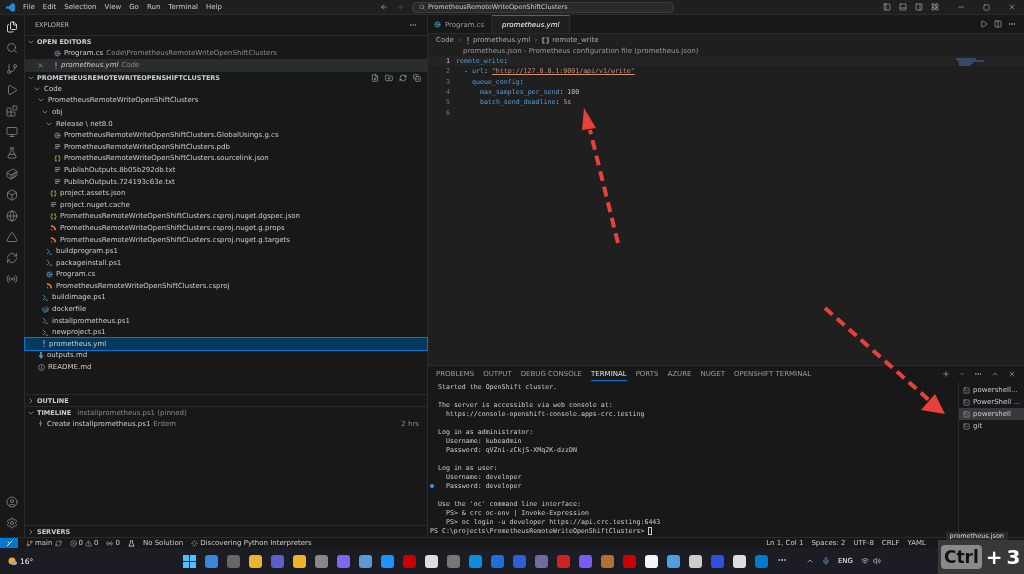  Describe the element at coordinates (12, 502) in the screenshot. I see `account-icon` at that location.